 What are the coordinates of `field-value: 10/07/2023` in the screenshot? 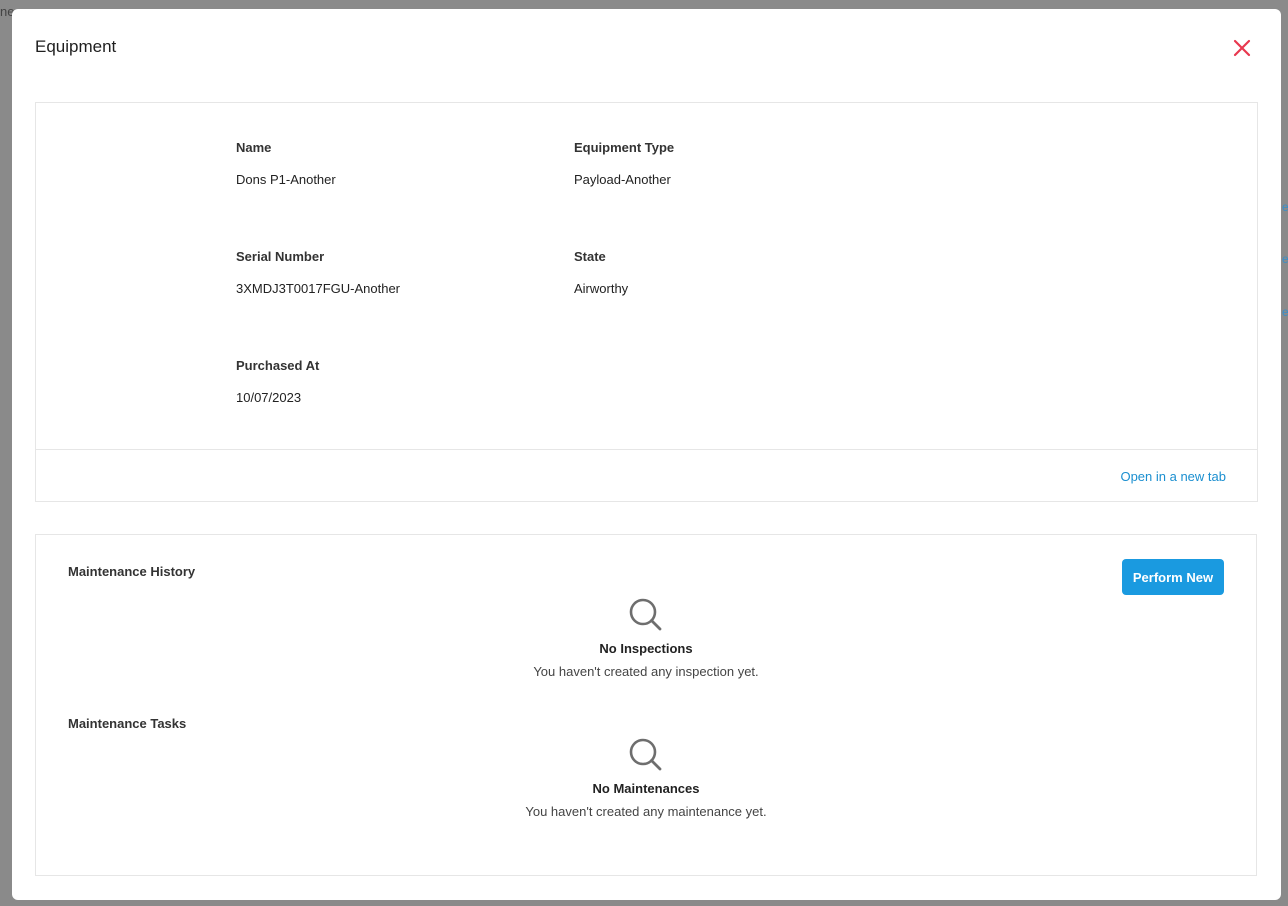 It's located at (269, 397).